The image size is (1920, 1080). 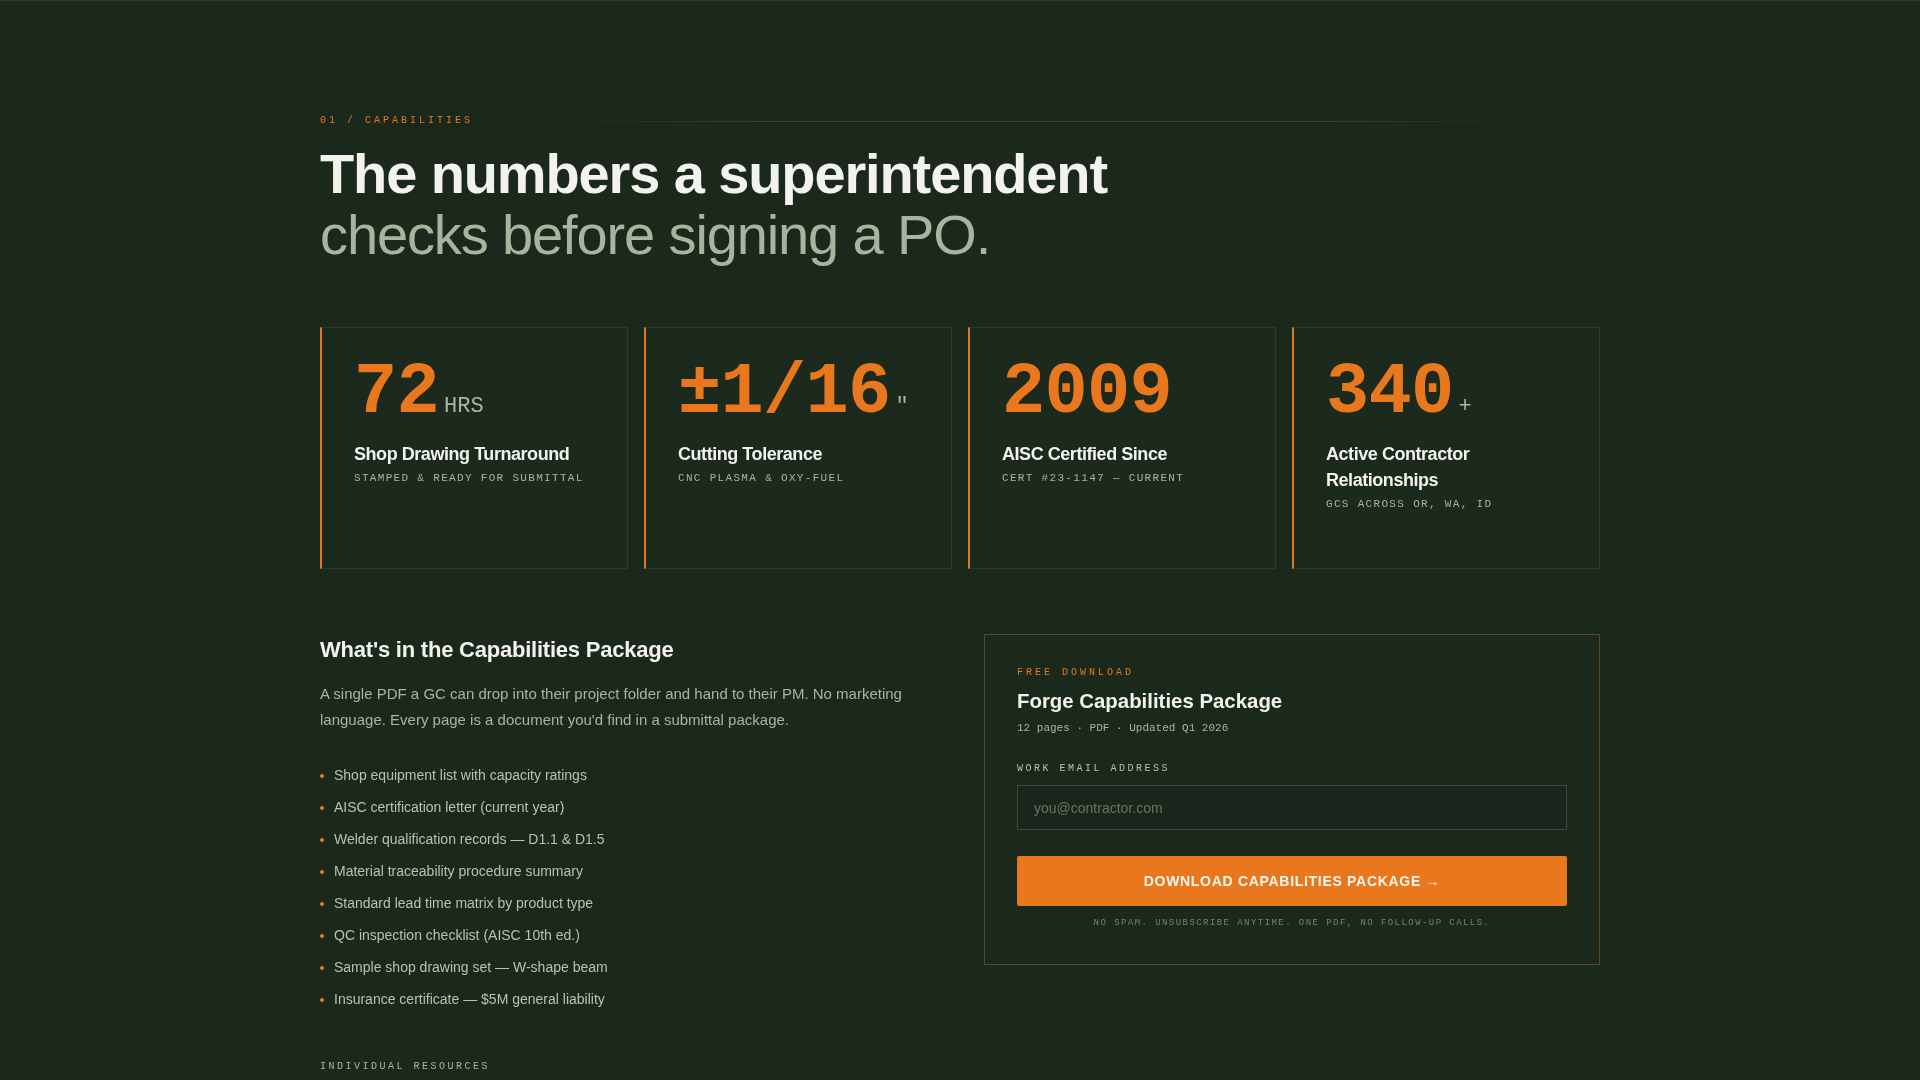 I want to click on package-item: Standard lead time matrix by product type, so click(x=464, y=903).